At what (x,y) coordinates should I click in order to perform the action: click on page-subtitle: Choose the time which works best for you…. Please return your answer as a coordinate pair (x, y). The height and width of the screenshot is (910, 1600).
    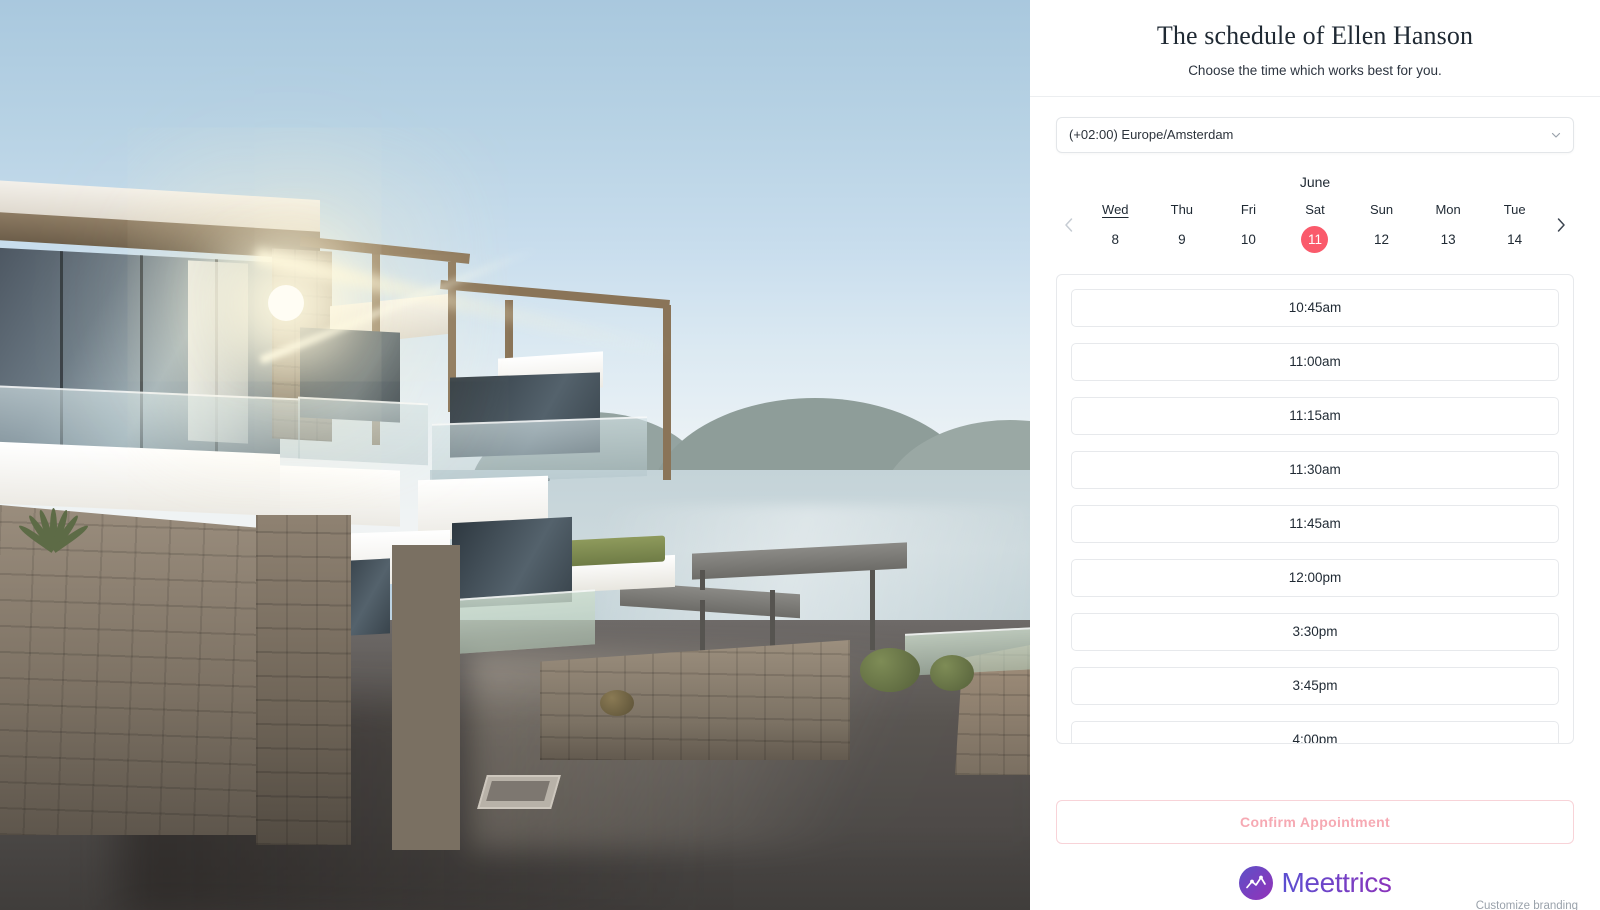
    Looking at the image, I should click on (1315, 70).